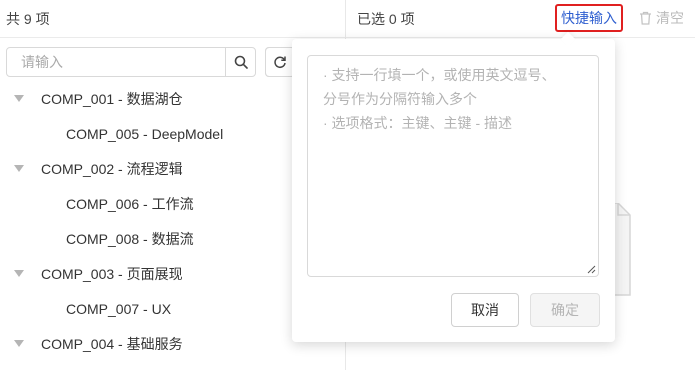 The height and width of the screenshot is (370, 695). I want to click on search-icon, so click(240, 62).